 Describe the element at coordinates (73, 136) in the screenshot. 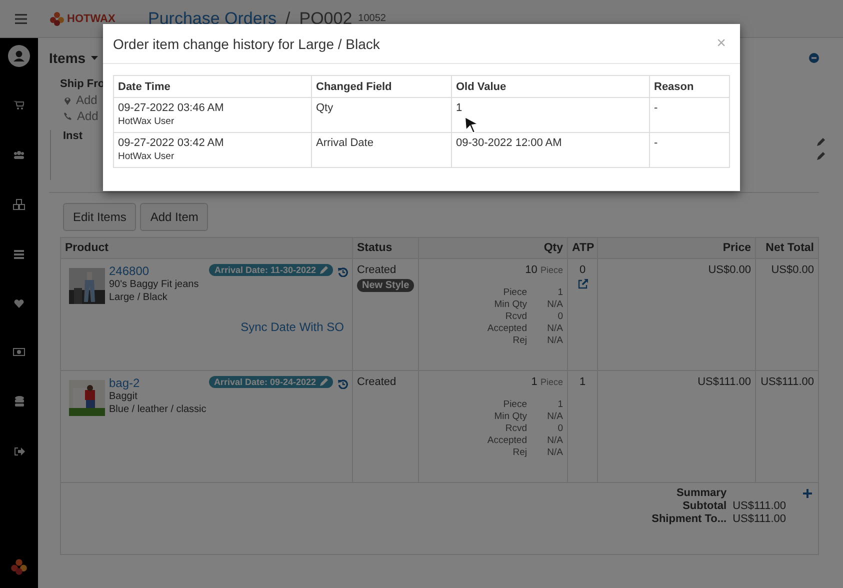

I see `instructions-label: Inst` at that location.